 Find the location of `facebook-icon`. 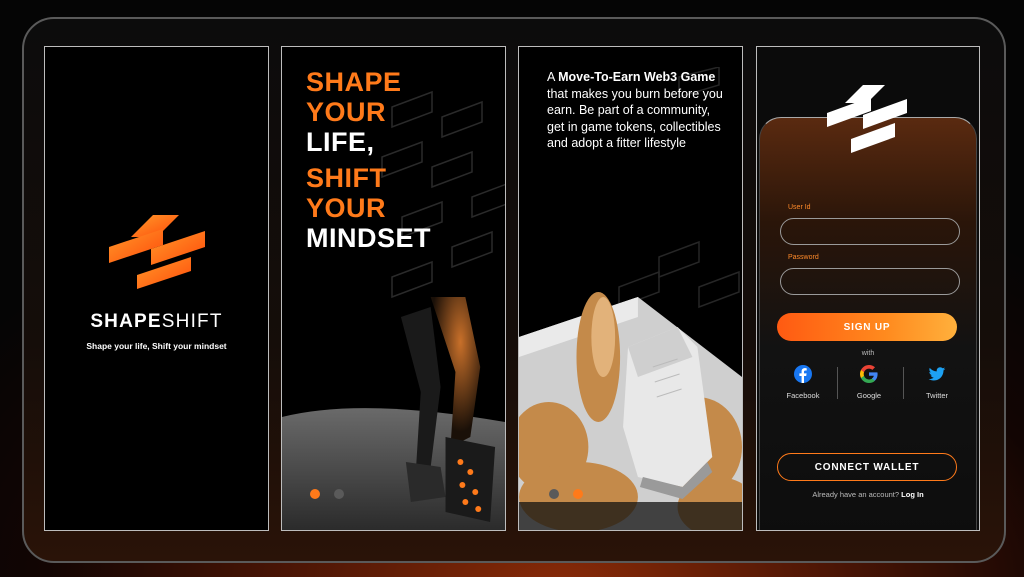

facebook-icon is located at coordinates (803, 374).